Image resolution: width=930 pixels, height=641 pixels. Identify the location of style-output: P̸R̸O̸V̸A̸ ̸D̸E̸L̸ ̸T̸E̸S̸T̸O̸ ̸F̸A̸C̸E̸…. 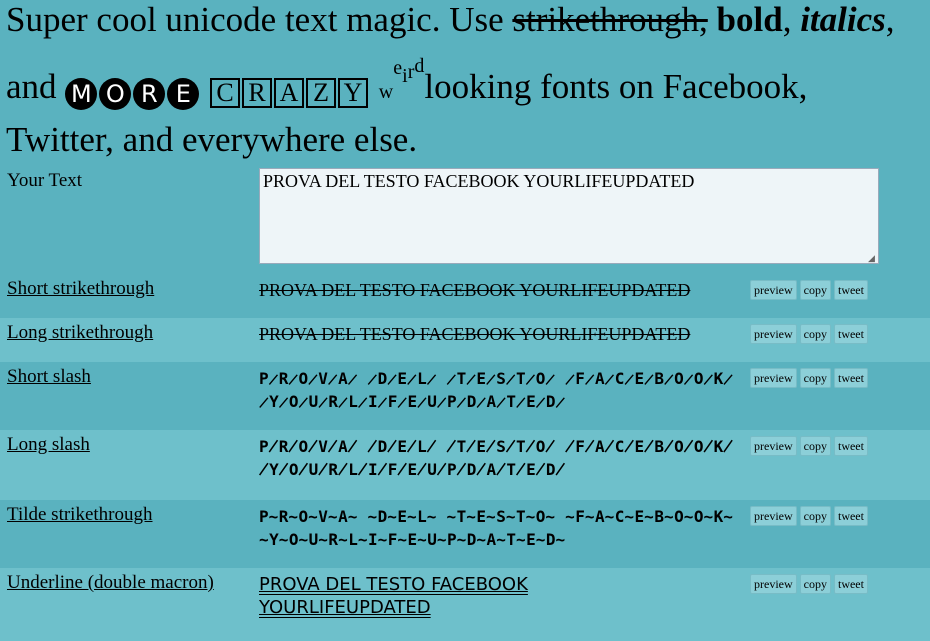
(496, 458).